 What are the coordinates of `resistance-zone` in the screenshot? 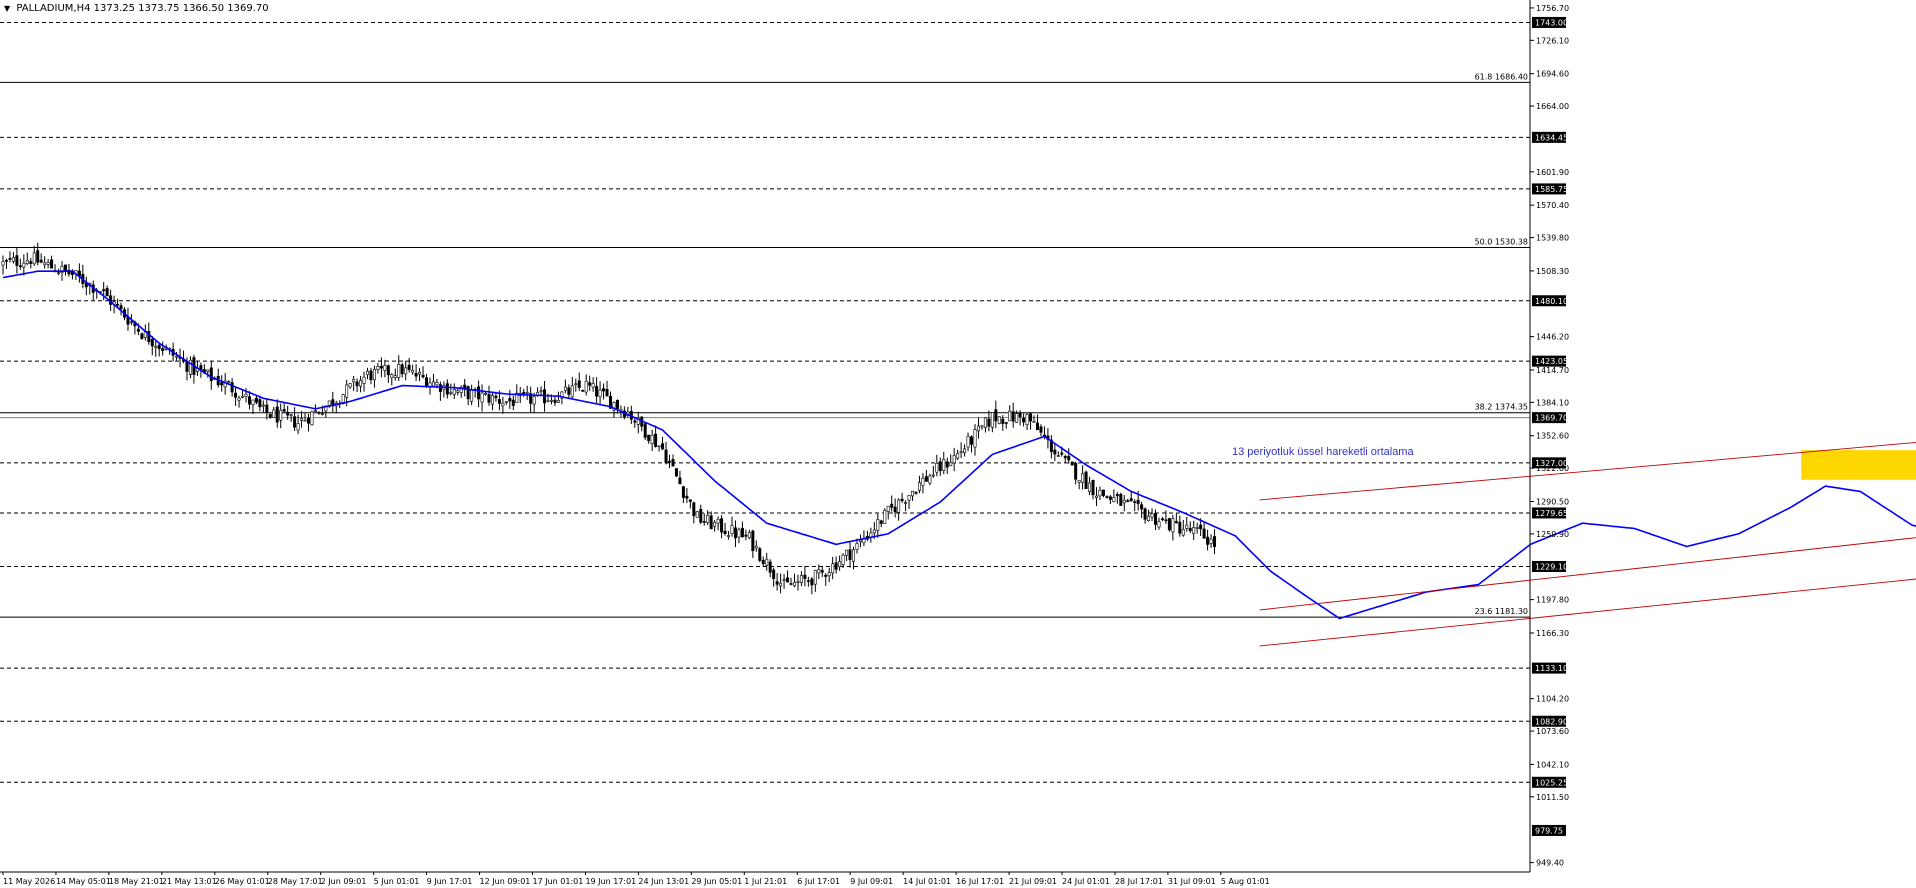 It's located at (1858, 465).